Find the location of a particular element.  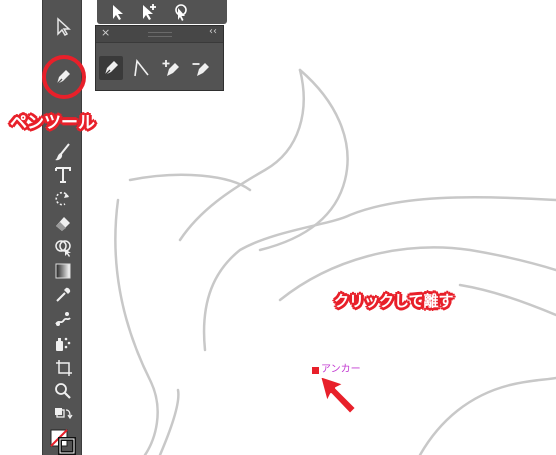

rotate-icon is located at coordinates (62, 198).